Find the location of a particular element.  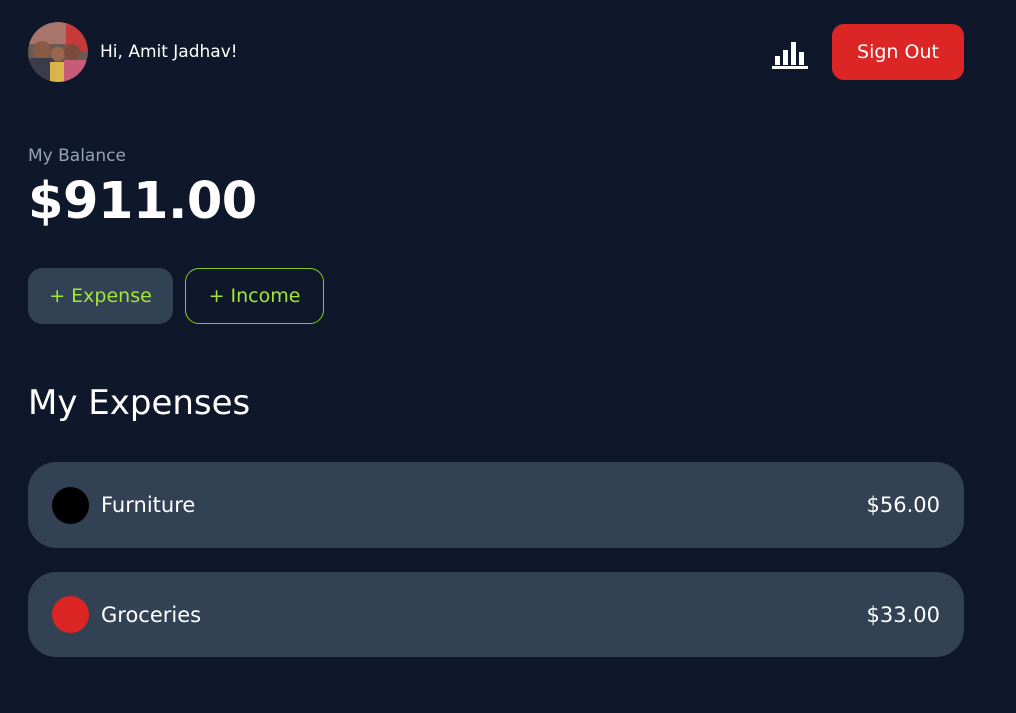

expense-item-groceries: Groceries $33.00 is located at coordinates (496, 614).